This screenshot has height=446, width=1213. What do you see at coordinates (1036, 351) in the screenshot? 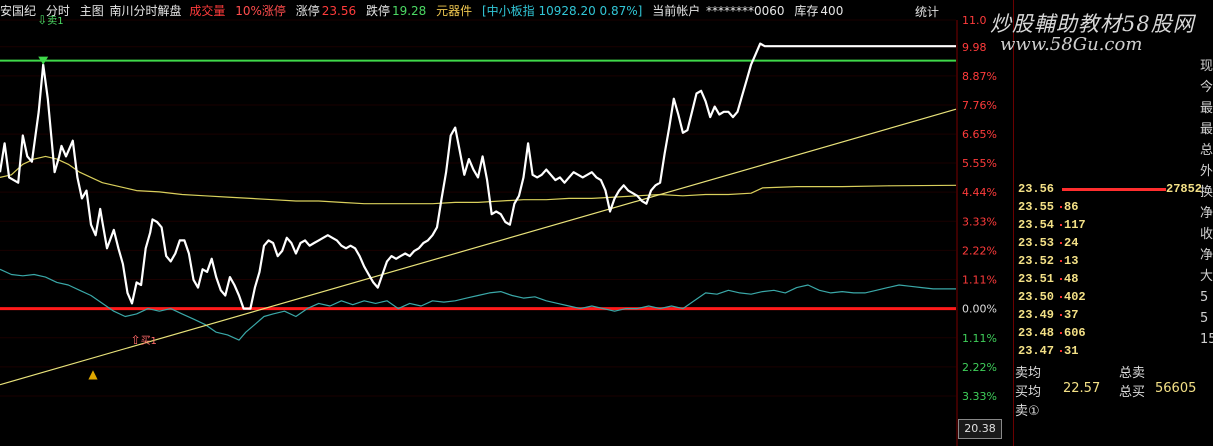
I see `bid-price: 23.47` at bounding box center [1036, 351].